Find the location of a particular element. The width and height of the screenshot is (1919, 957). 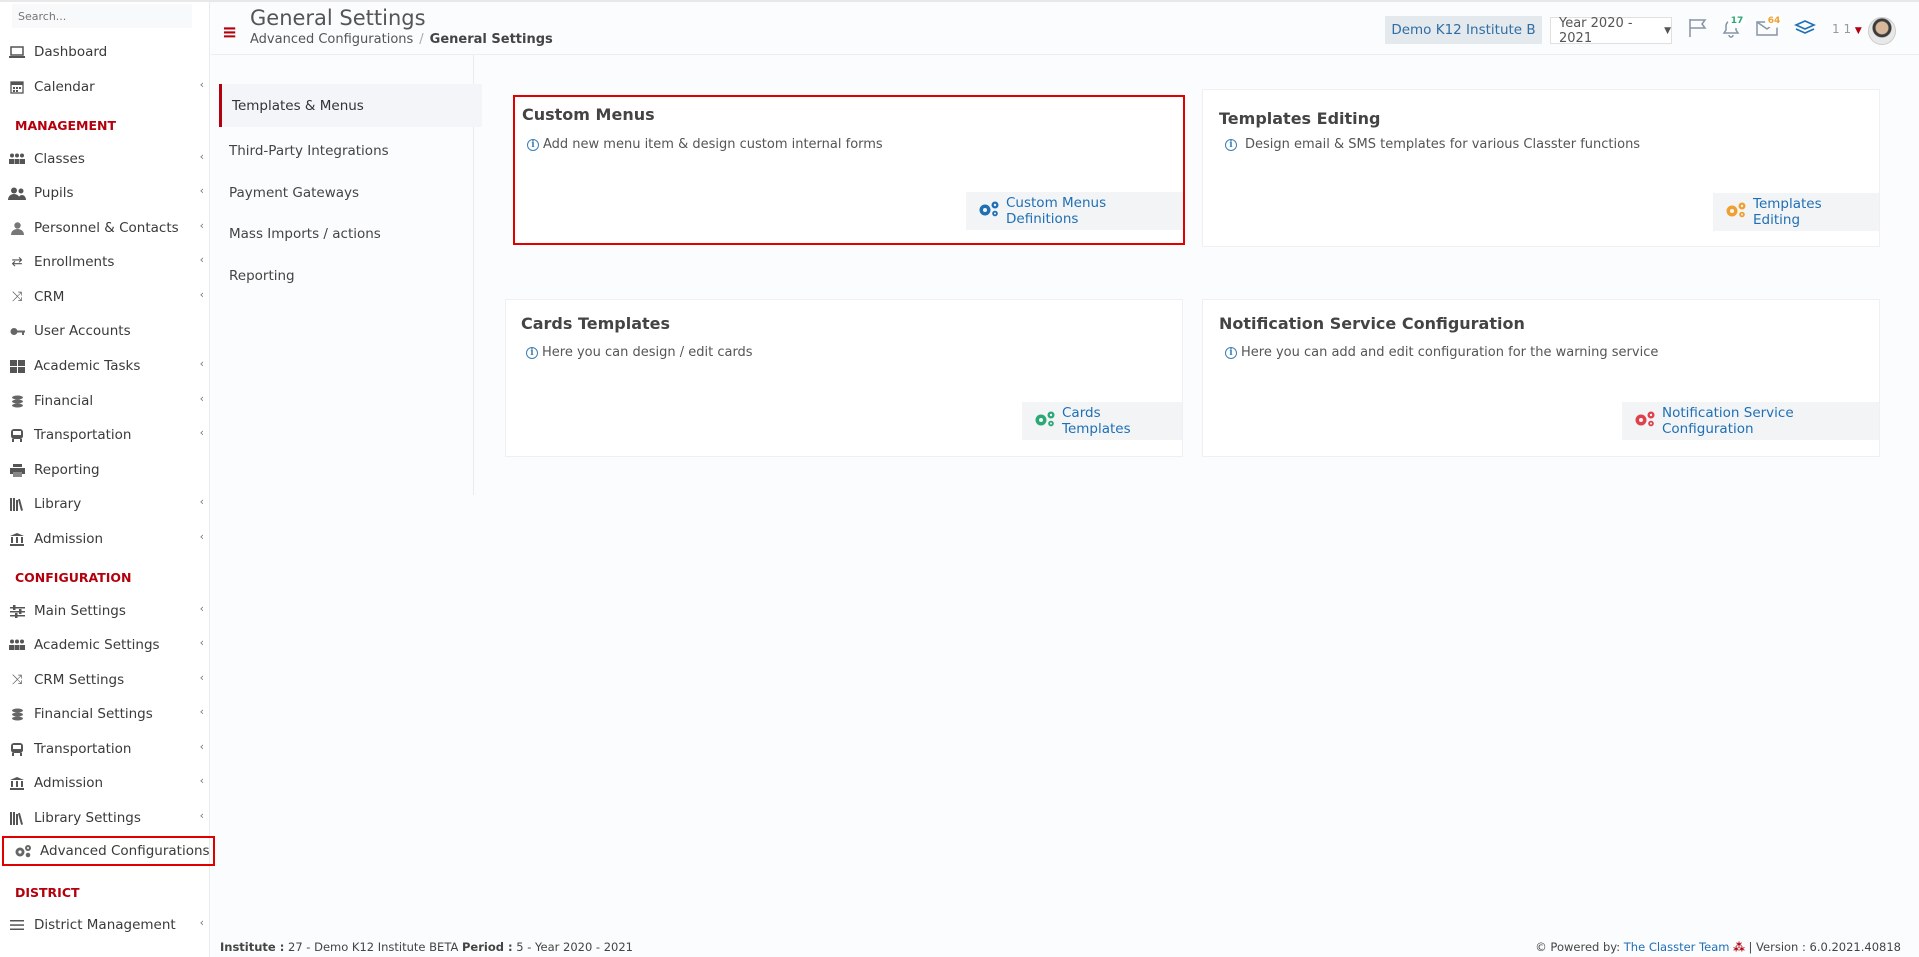

classter-team-link: The Classter Team is located at coordinates (1677, 947).